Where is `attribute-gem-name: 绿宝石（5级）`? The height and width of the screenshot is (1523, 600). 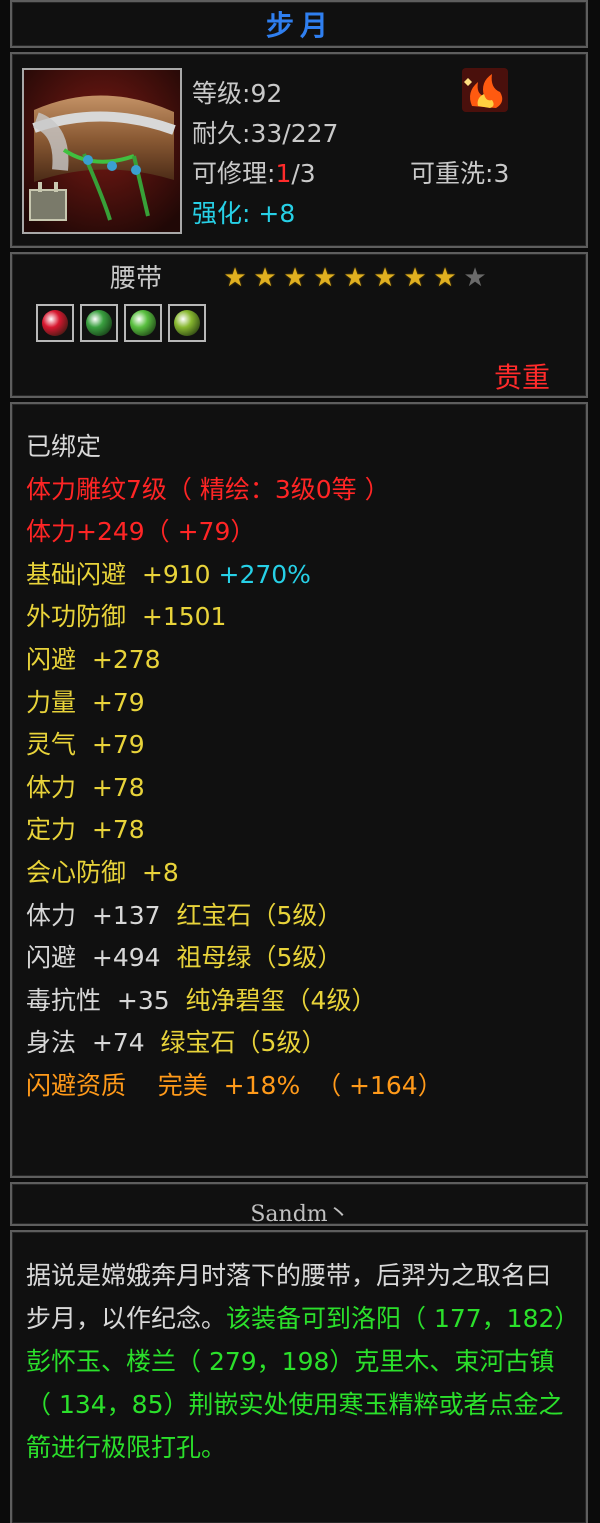
attribute-gem-name: 绿宝石（5级） is located at coordinates (243, 1043).